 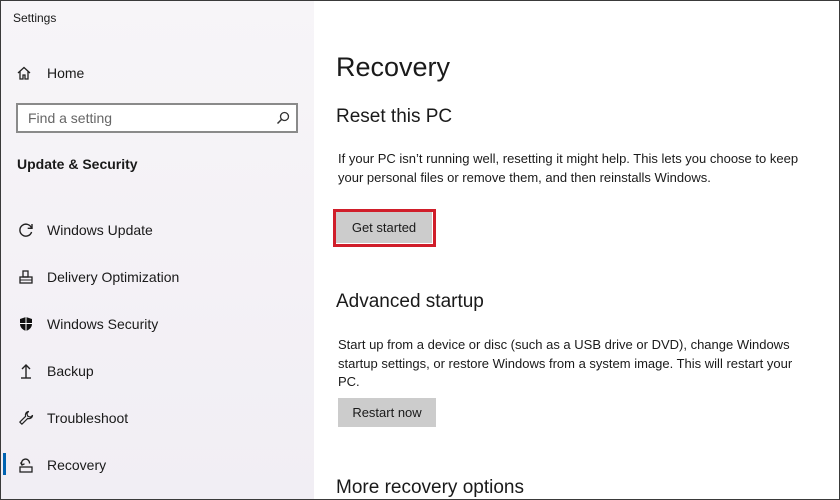 I want to click on sidebar-item-label: Delivery Optimization, so click(x=113, y=276).